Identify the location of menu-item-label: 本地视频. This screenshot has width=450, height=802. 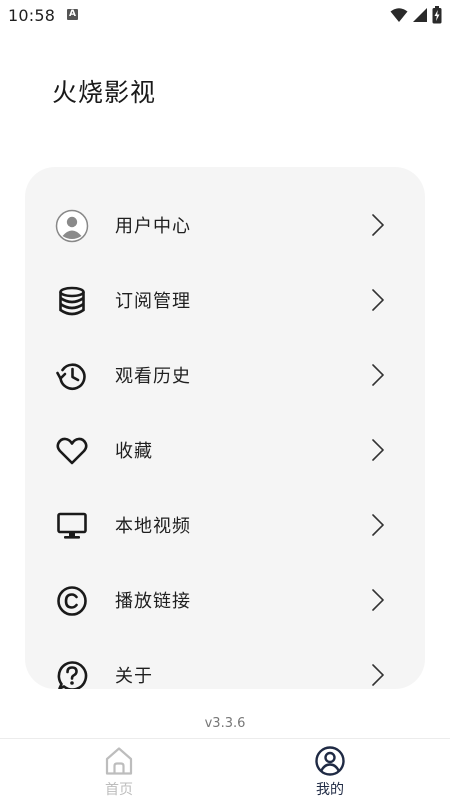
(153, 526).